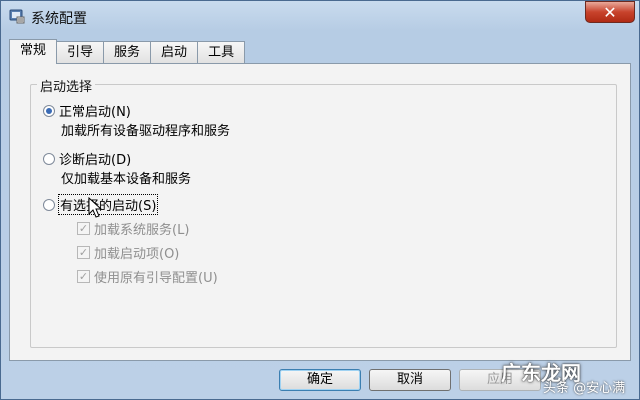  I want to click on close-button: ✕, so click(610, 12).